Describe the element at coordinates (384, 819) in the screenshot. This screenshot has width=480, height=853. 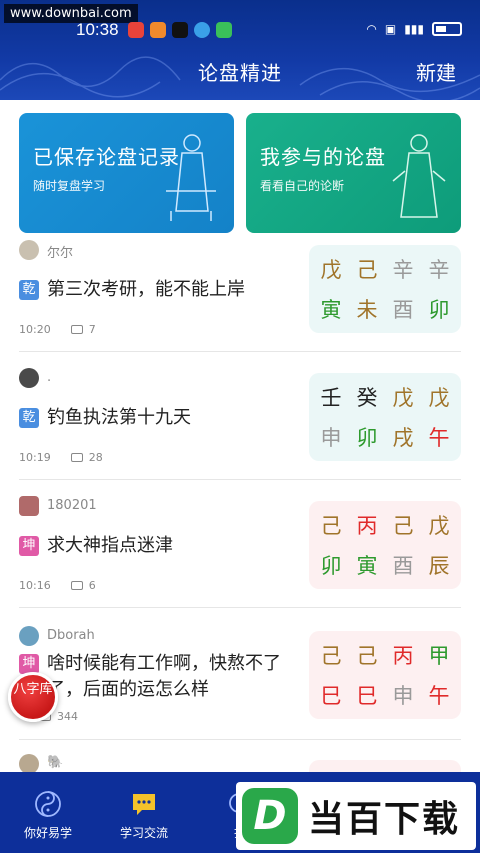
I see `logo-text: 当百下载` at that location.